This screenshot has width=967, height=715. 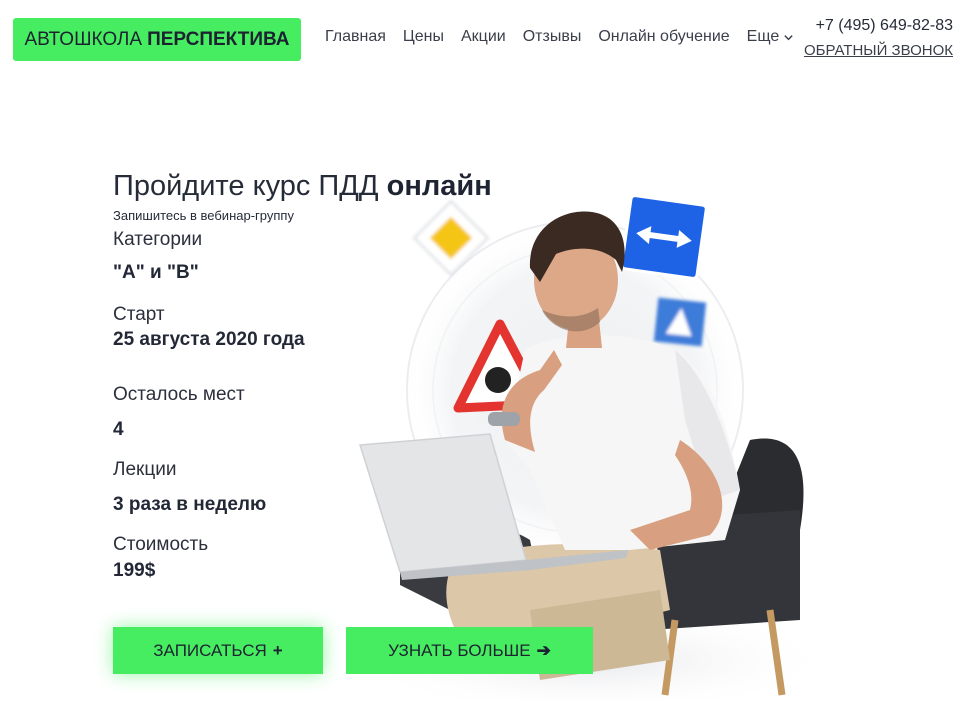 I want to click on learn-more-button: УЗНАТЬ БОЛЬШЕ ➔, so click(x=469, y=650).